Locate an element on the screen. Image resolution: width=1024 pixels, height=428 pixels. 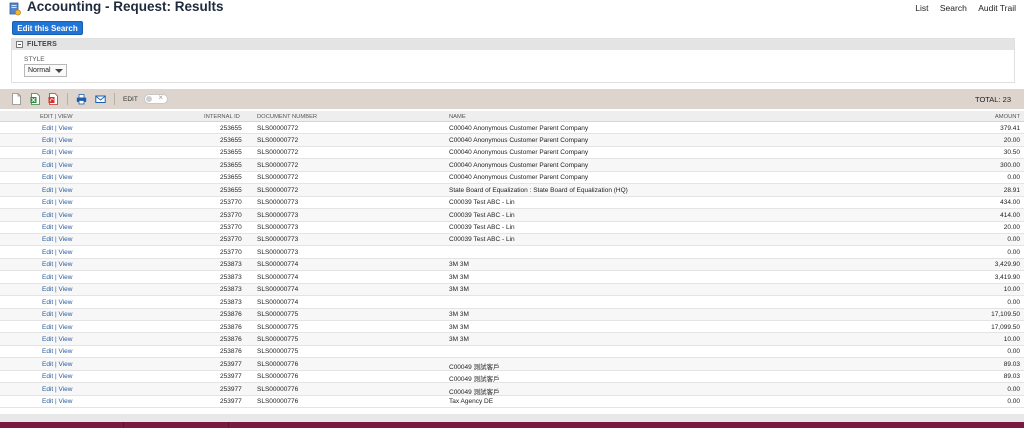
amount-cell: 89.03 is located at coordinates (1011, 364).